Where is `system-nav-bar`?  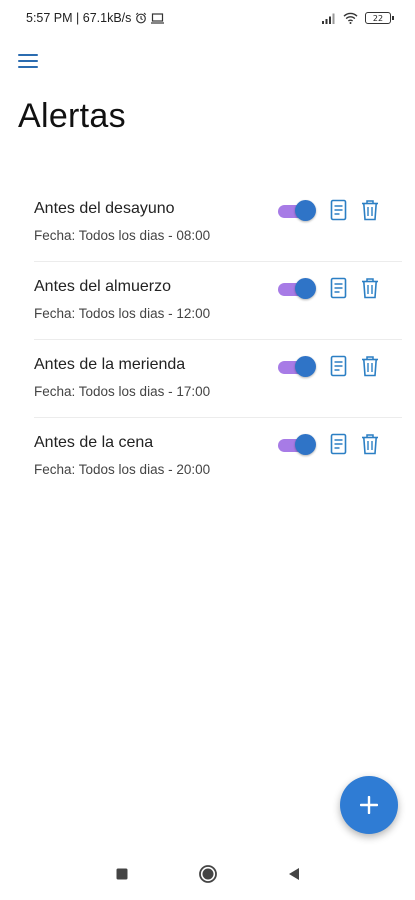
system-nav-bar is located at coordinates (207, 874).